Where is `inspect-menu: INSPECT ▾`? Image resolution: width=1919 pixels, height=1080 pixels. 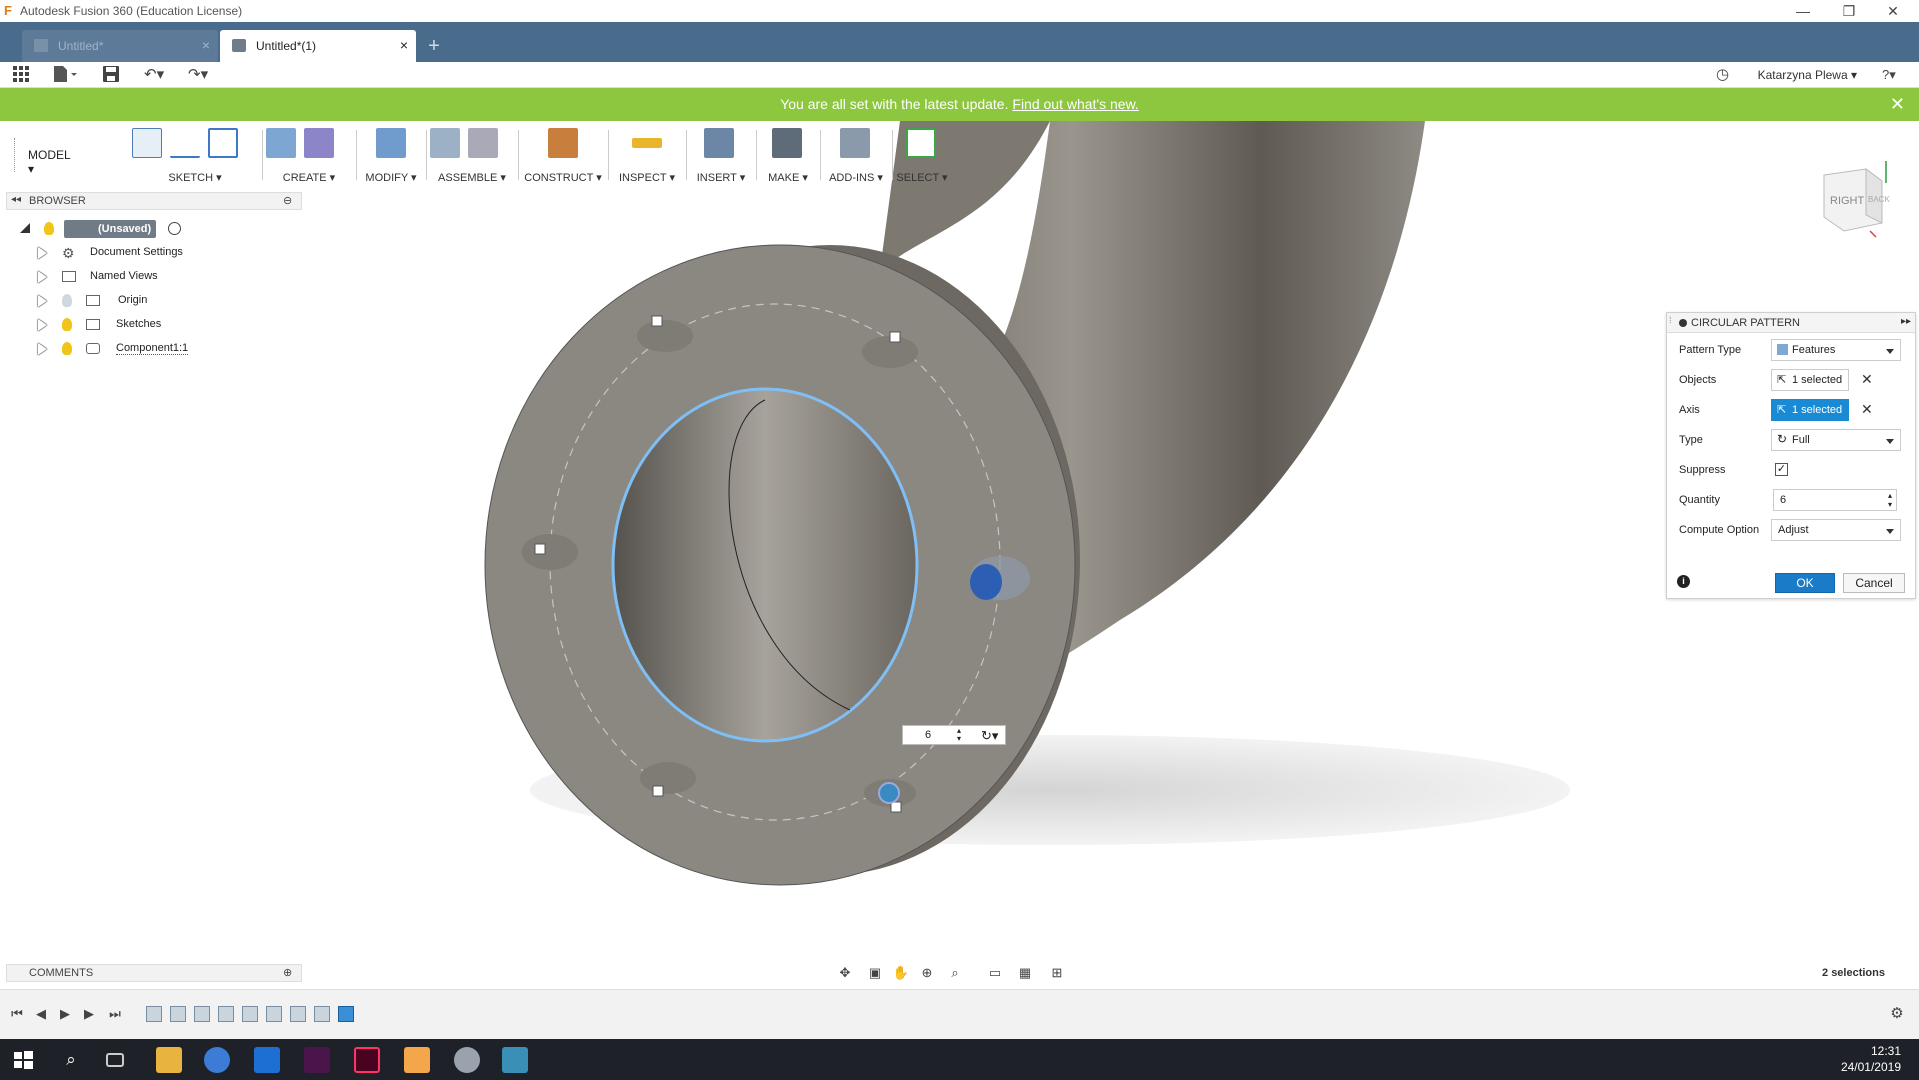
inspect-menu: INSPECT ▾ is located at coordinates (647, 177).